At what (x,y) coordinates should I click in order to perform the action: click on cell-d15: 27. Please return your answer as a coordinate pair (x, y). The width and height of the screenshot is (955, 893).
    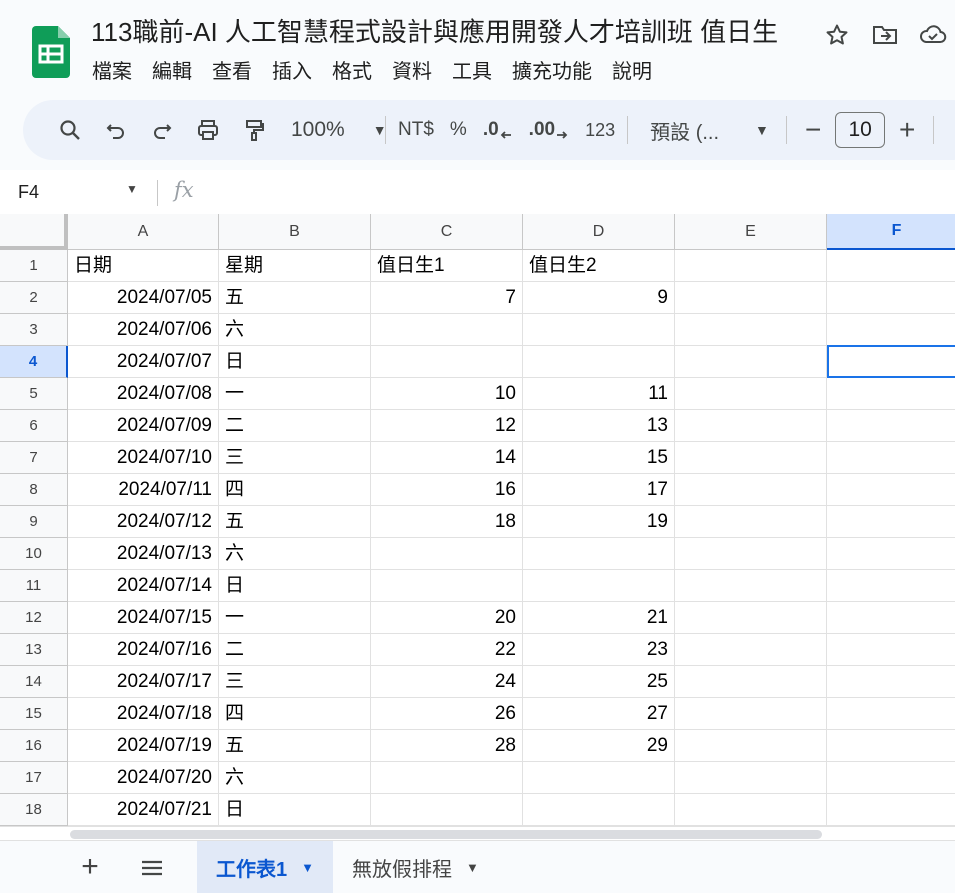
    Looking at the image, I should click on (599, 714).